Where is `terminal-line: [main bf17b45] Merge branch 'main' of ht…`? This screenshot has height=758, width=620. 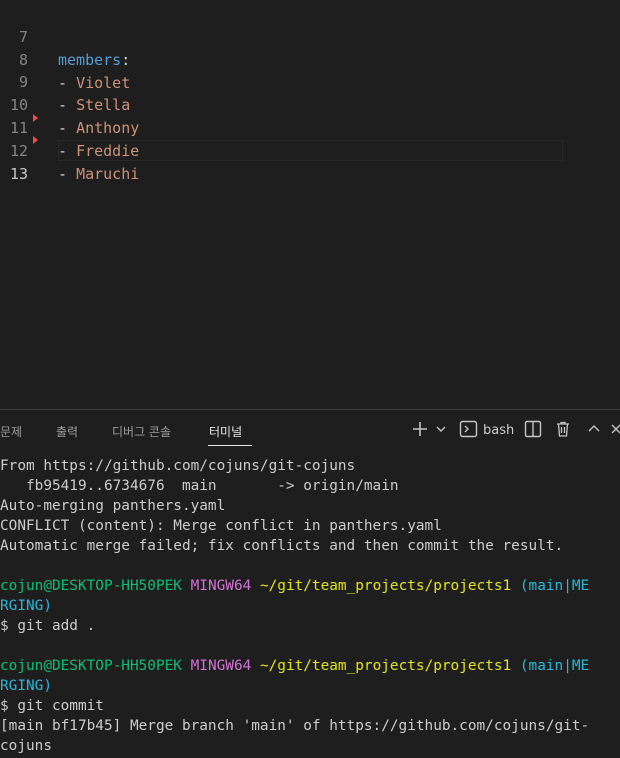
terminal-line: [main bf17b45] Merge branch 'main' of ht… is located at coordinates (295, 726).